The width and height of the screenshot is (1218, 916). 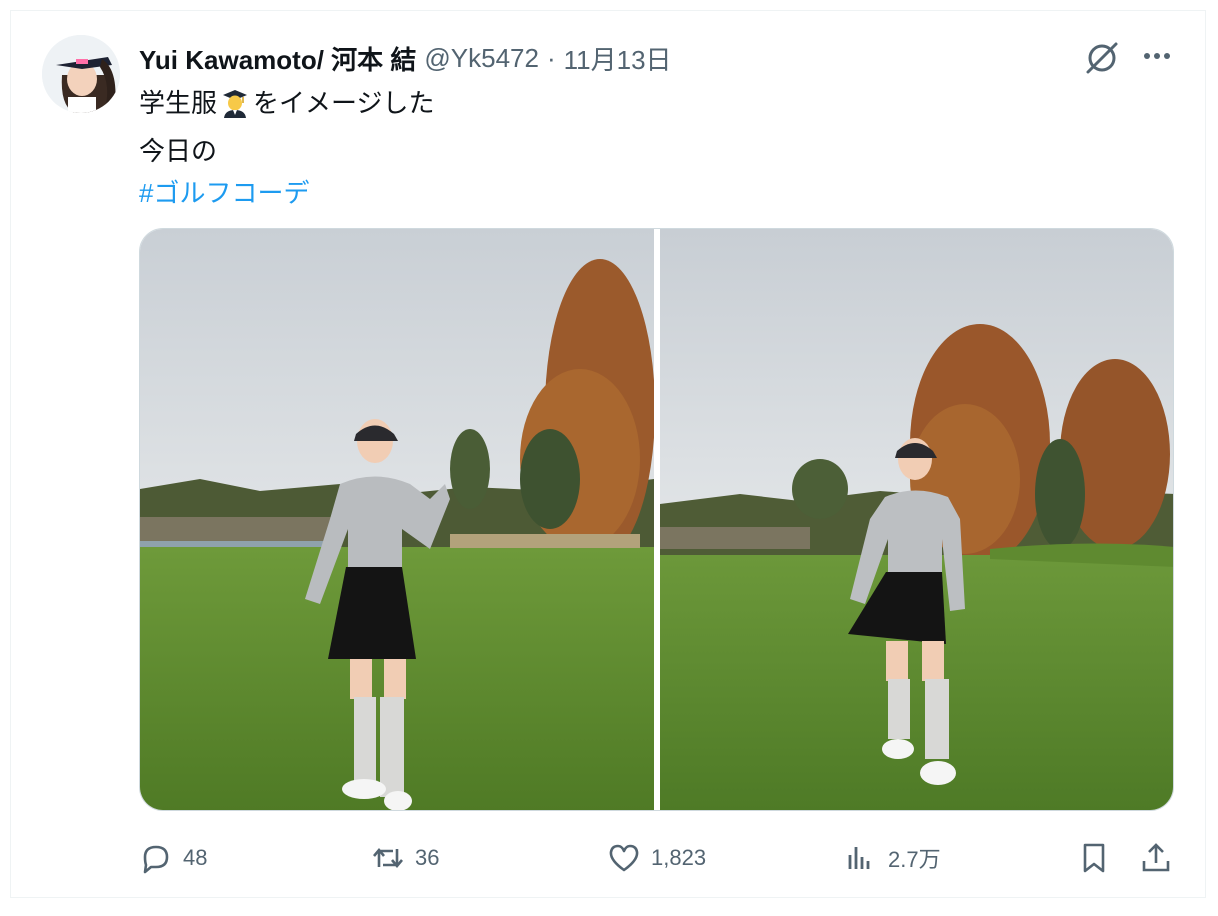 I want to click on like-count: 1,823, so click(x=679, y=857).